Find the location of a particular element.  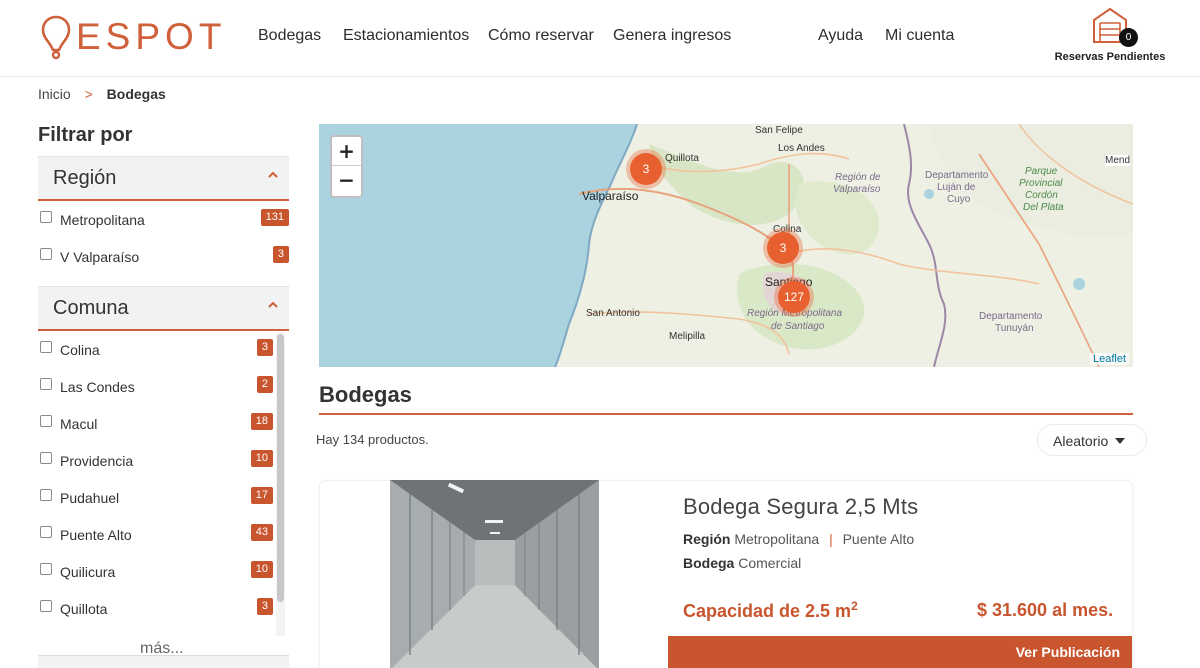

map-label: Región de is located at coordinates (858, 177).